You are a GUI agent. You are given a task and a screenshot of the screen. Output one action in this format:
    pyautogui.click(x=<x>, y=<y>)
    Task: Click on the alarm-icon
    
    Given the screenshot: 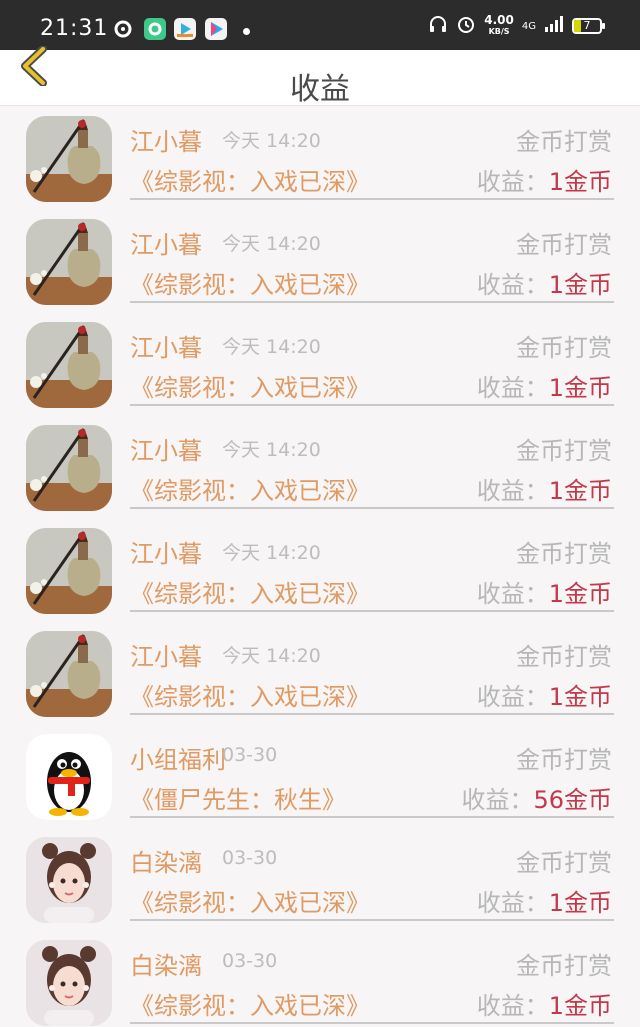 What is the action you would take?
    pyautogui.click(x=466, y=26)
    